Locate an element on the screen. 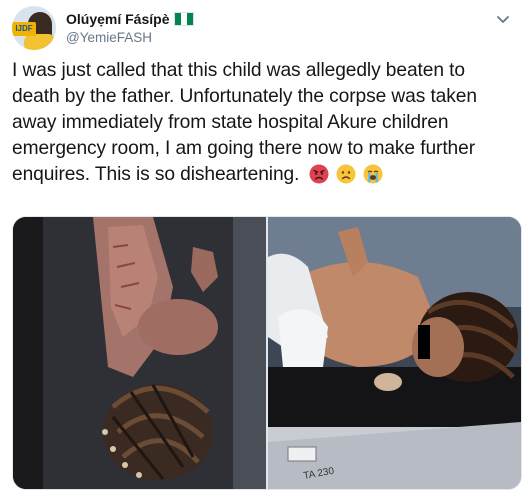 The height and width of the screenshot is (492, 532). chevron-down-icon is located at coordinates (503, 19).